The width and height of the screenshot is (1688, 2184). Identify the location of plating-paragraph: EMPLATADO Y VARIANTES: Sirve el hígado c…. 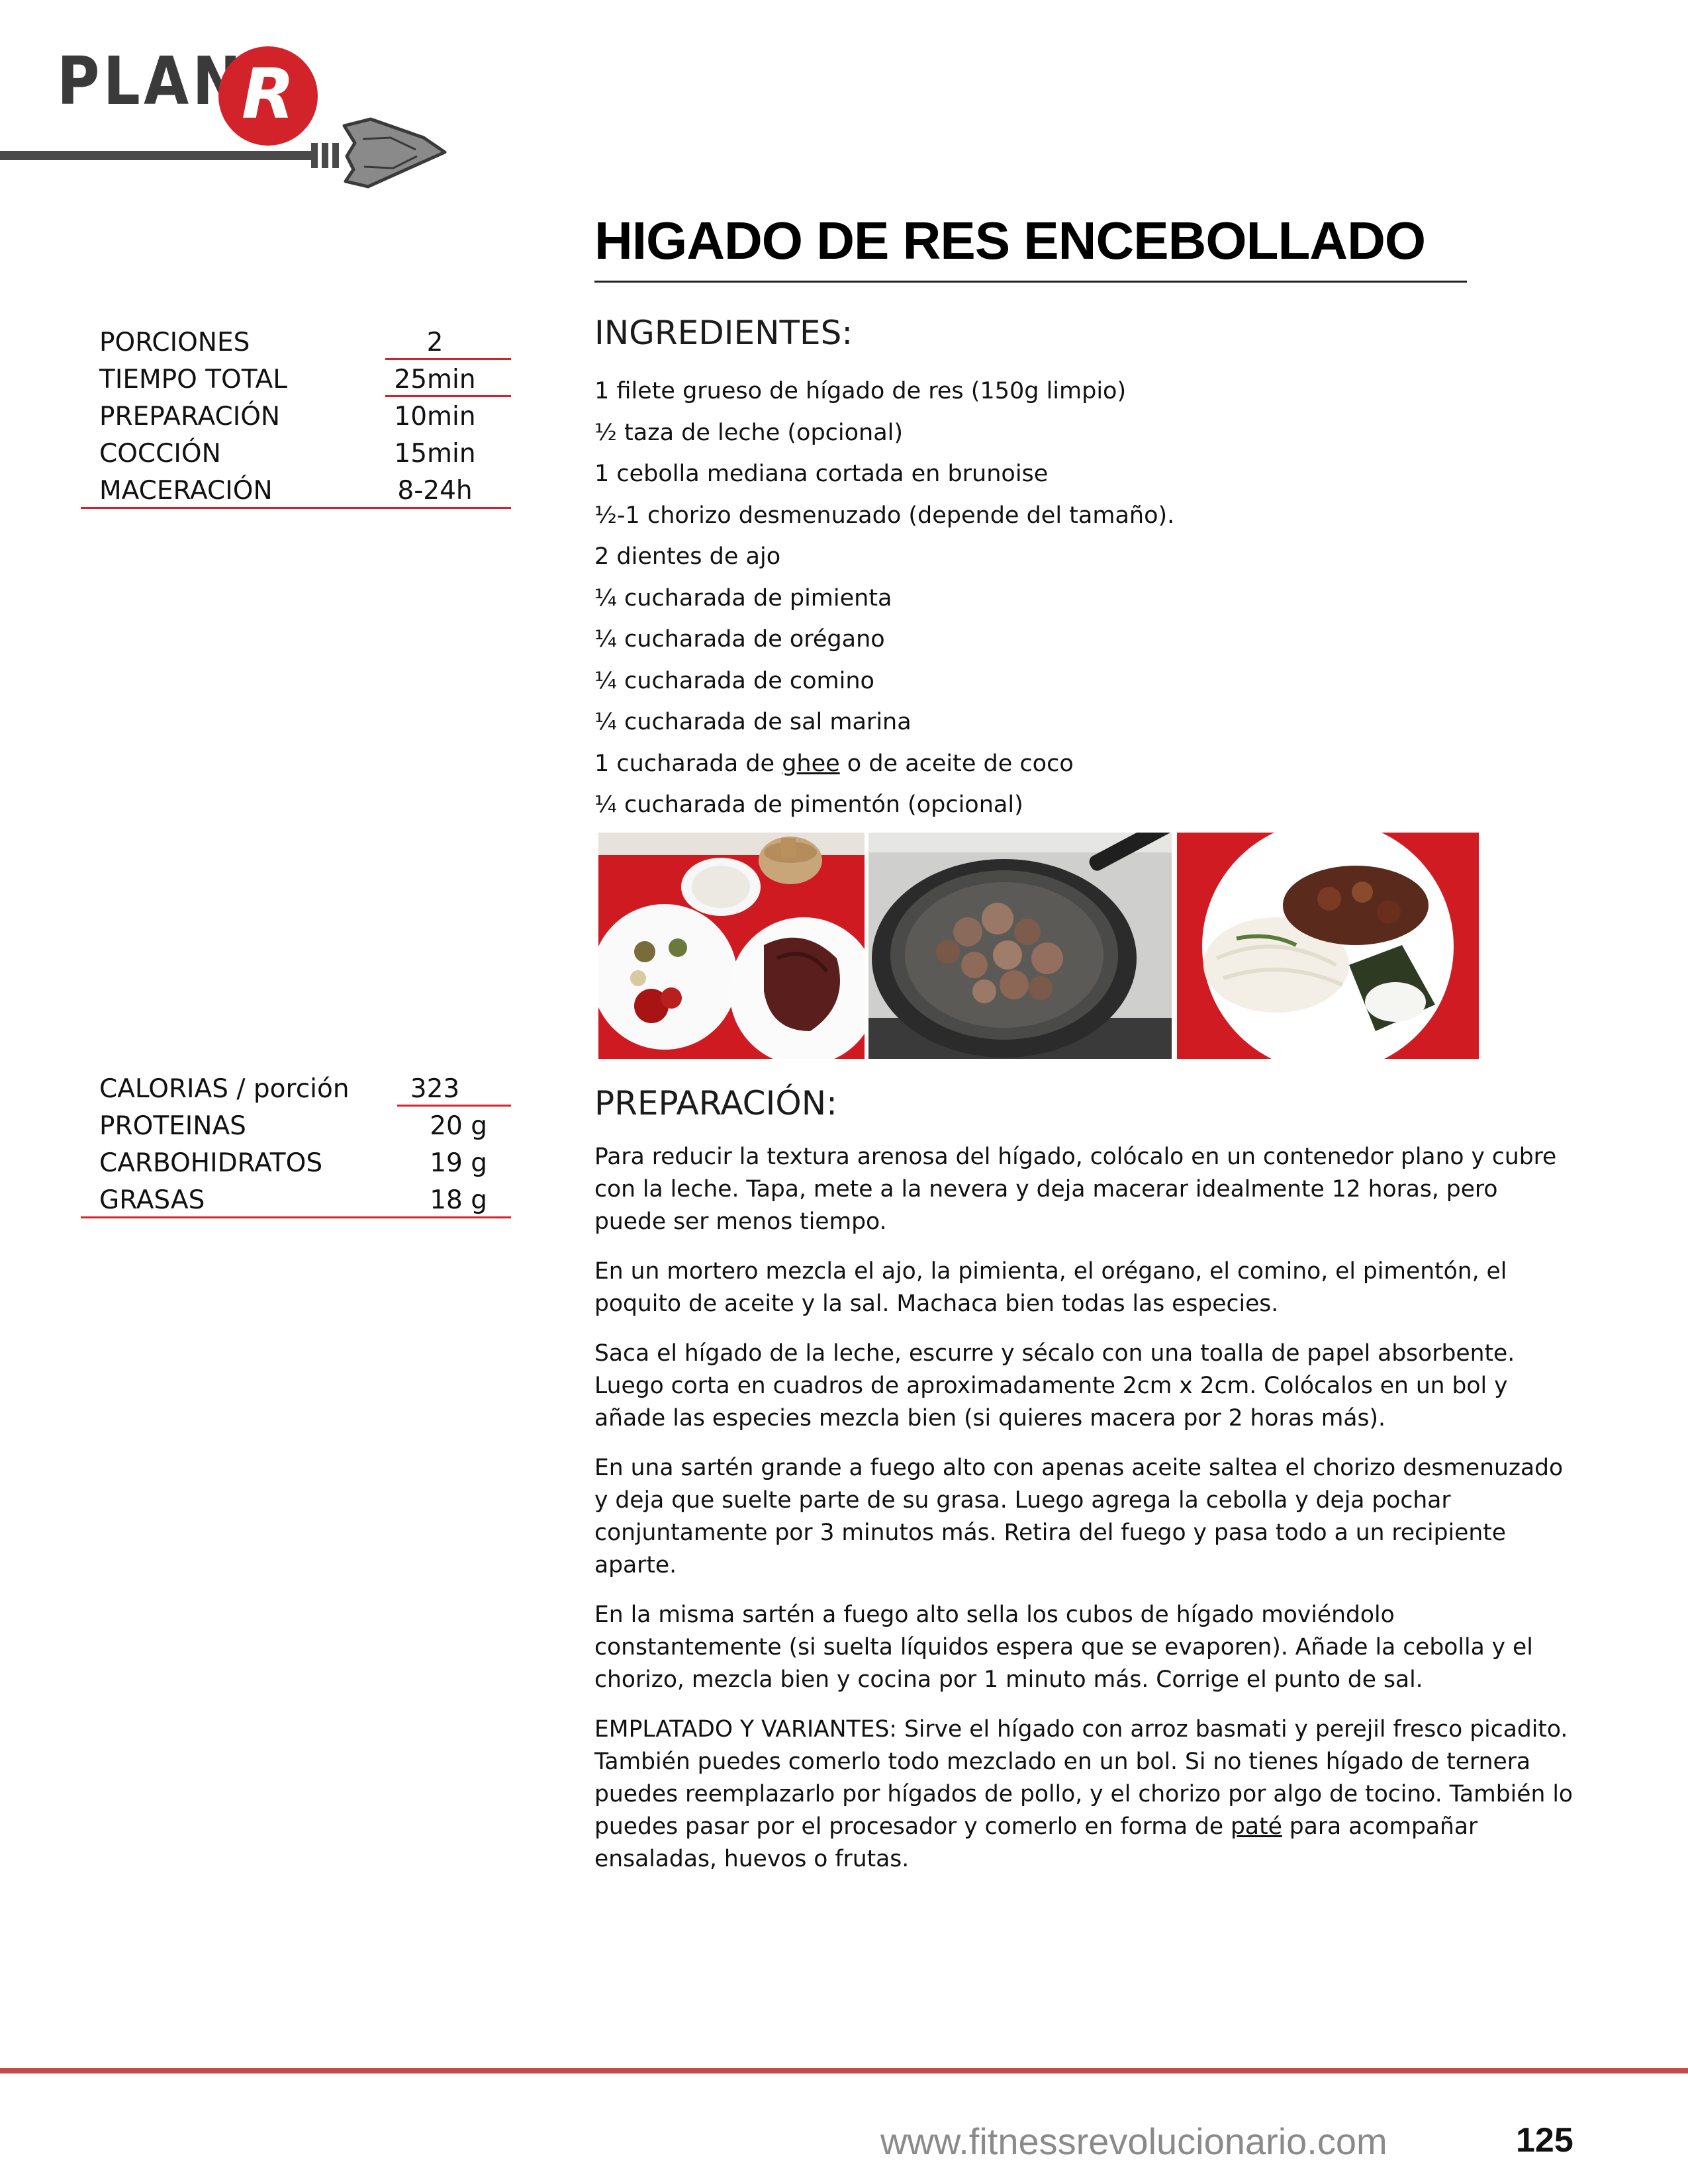
(1084, 1794).